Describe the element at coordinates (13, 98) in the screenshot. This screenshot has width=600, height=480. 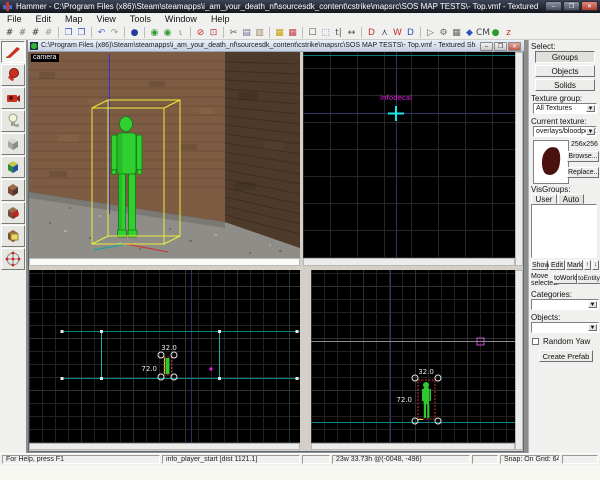
I see `camera-tool-icon` at that location.